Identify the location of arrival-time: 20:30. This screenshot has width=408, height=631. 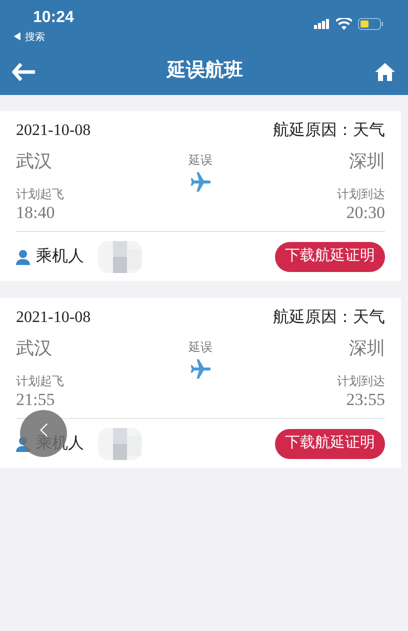
(365, 213).